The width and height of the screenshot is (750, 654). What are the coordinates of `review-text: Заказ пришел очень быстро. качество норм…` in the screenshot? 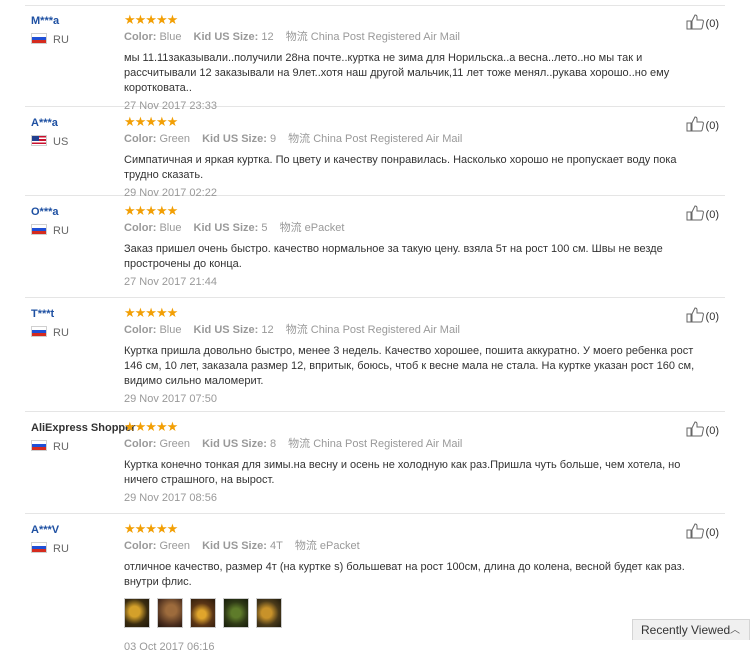 It's located at (393, 256).